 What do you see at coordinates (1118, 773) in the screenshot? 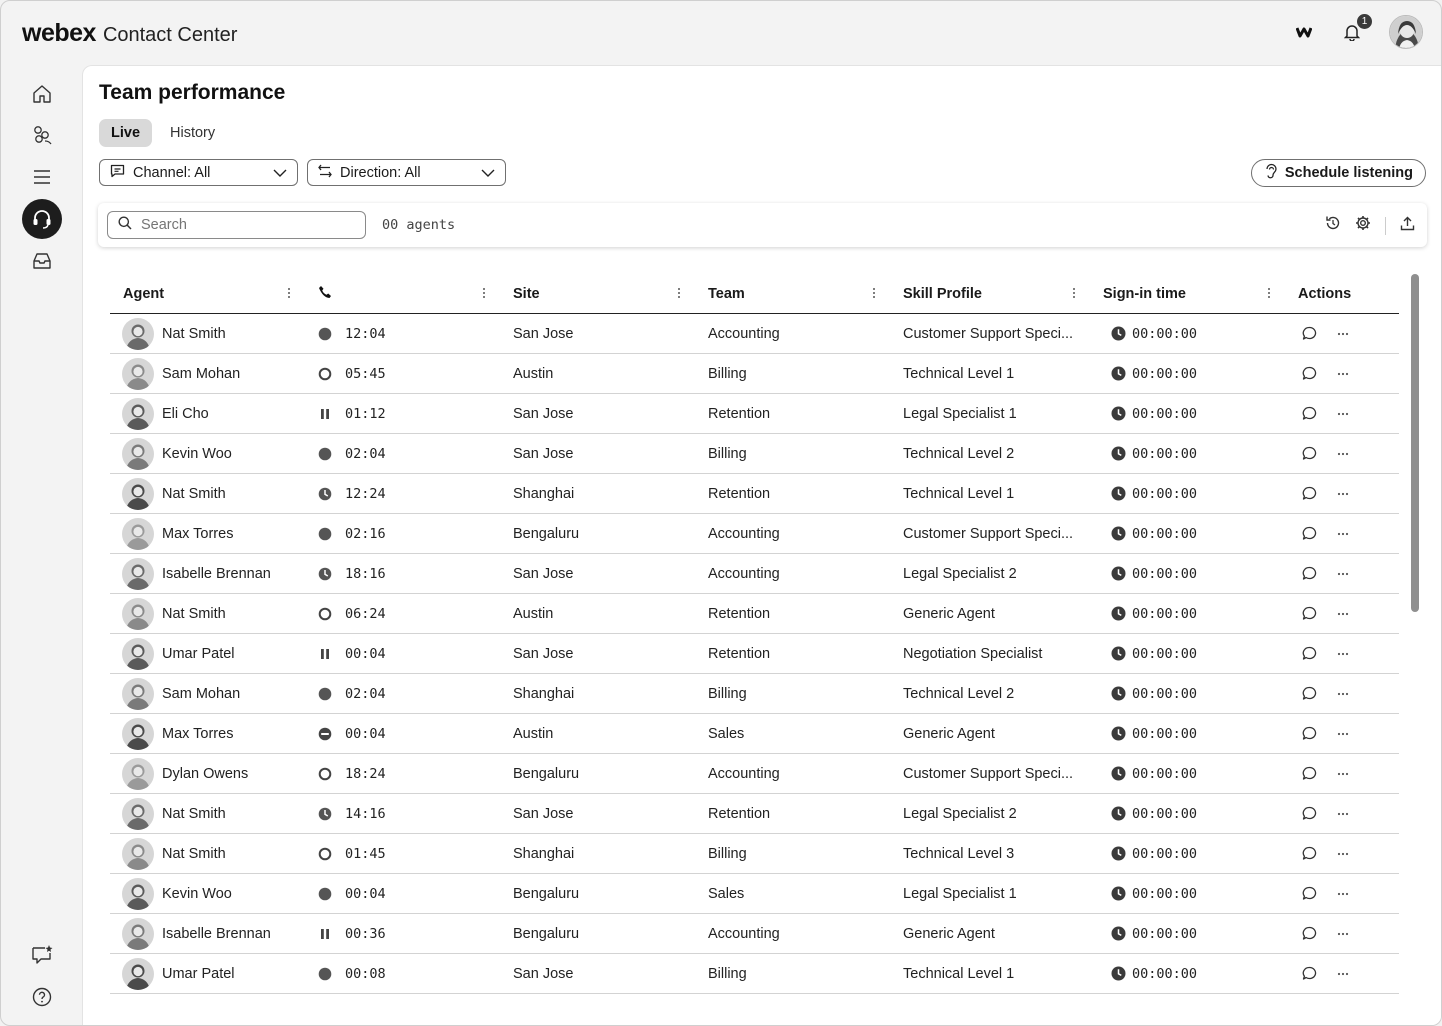
I see `clock-icon` at bounding box center [1118, 773].